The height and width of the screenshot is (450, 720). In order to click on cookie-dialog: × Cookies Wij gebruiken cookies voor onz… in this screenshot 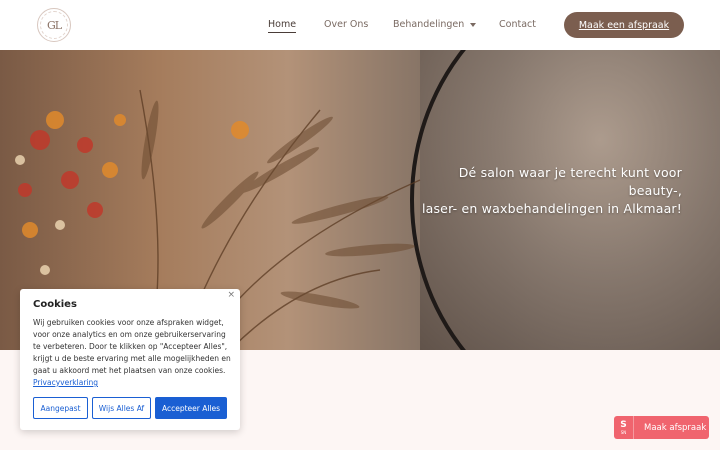, I will do `click(130, 359)`.